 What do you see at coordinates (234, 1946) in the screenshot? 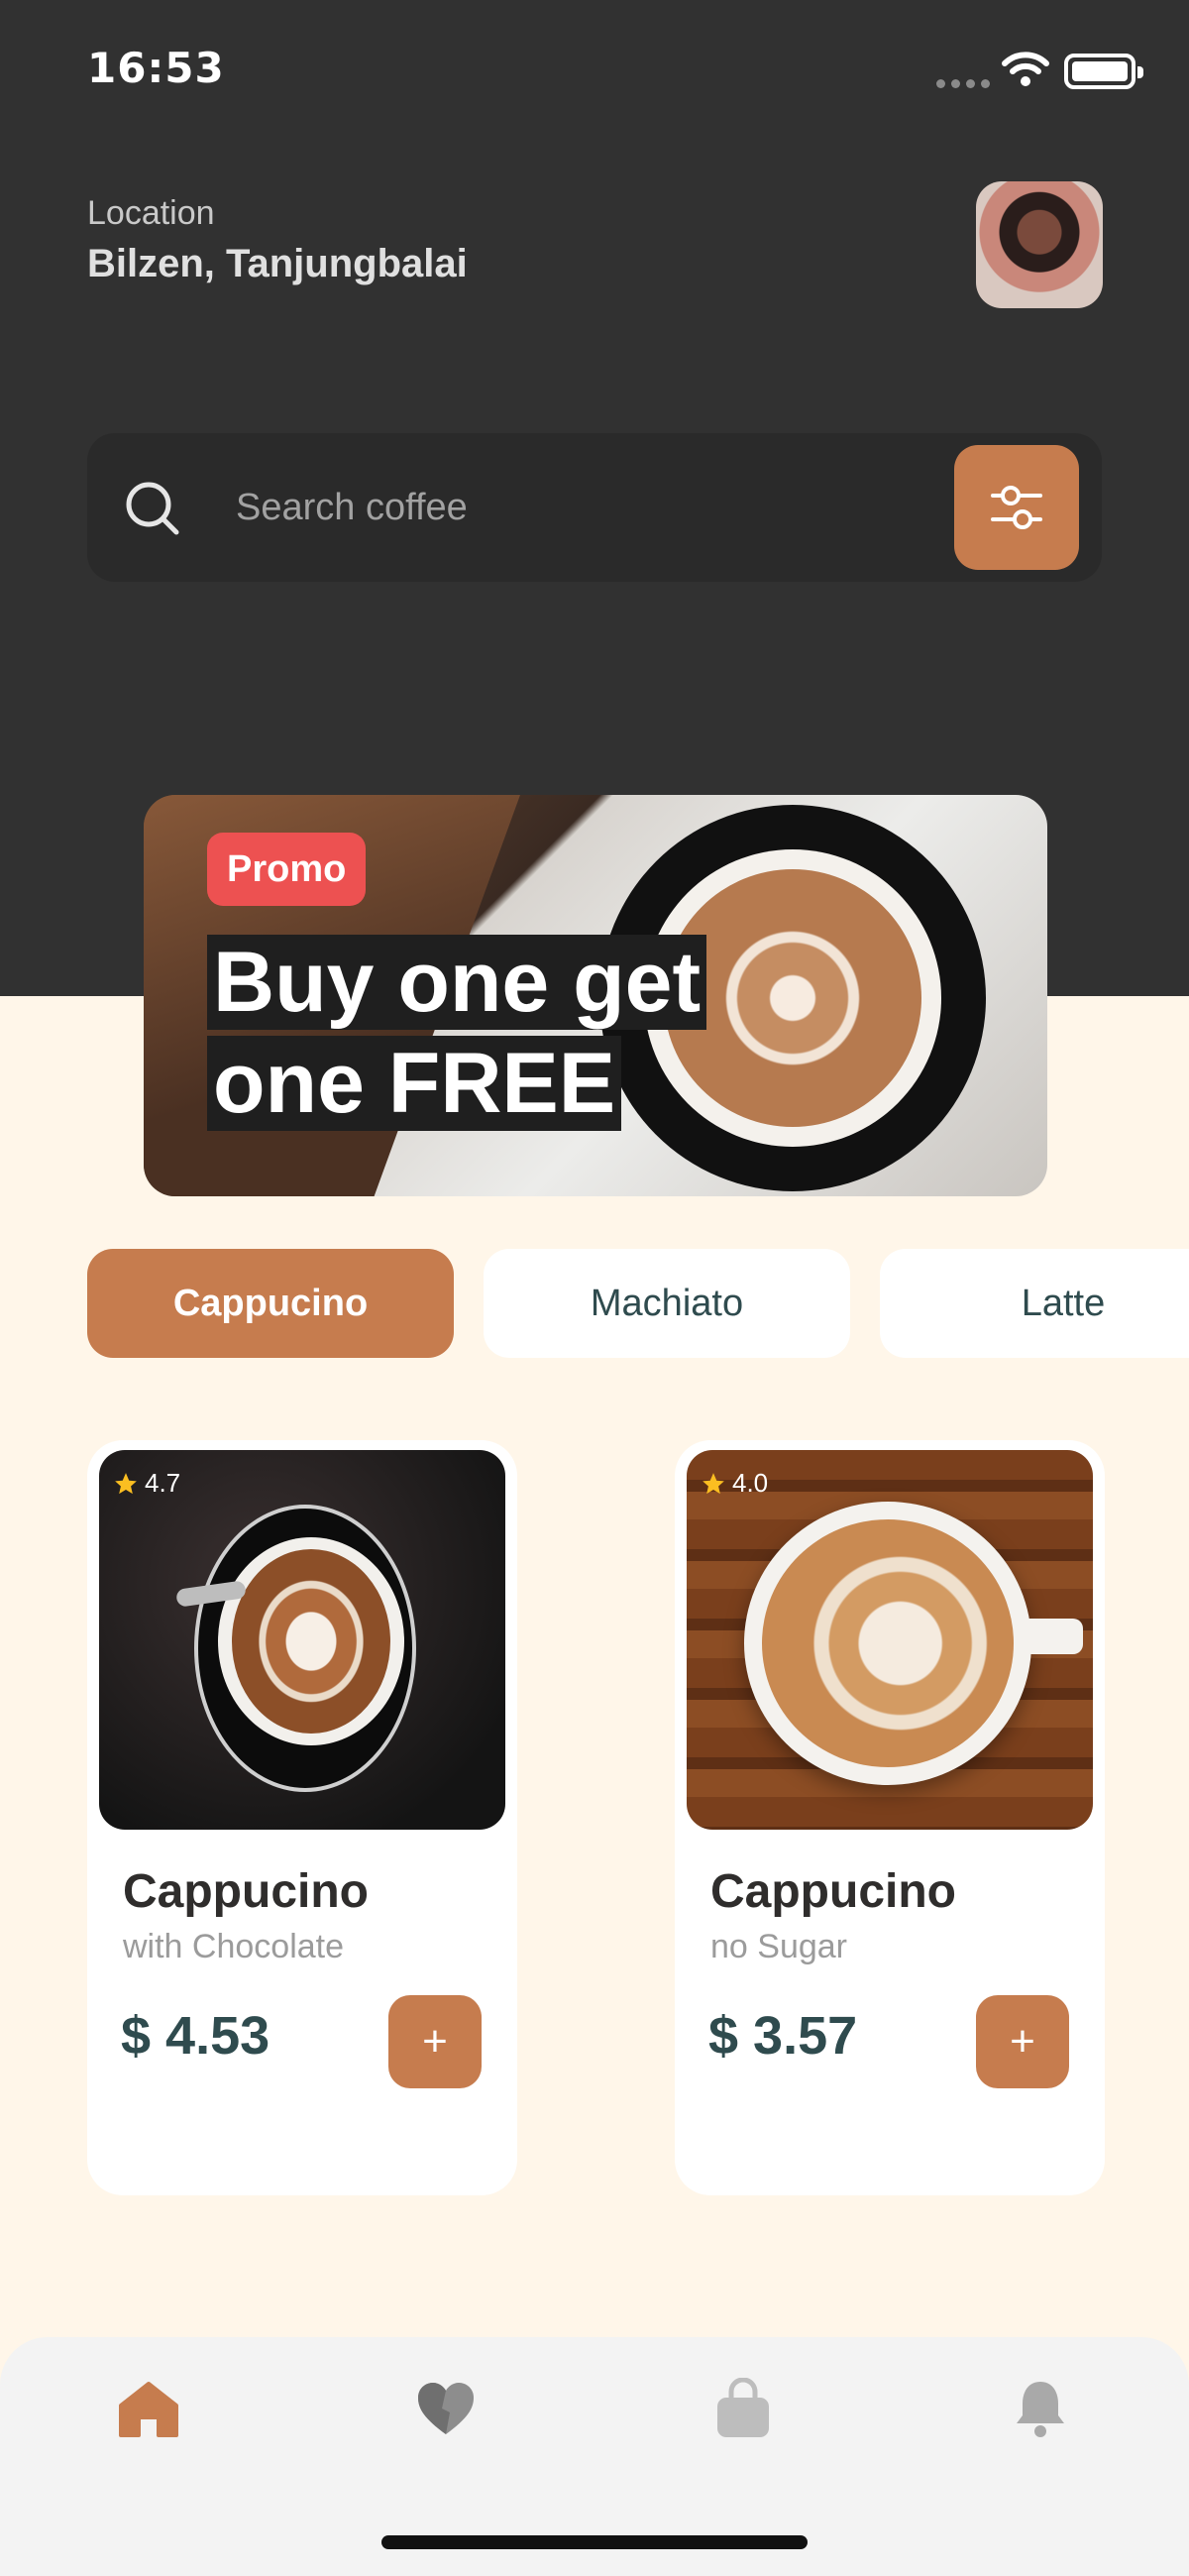
I see `product-subtitle: with Chocolate` at bounding box center [234, 1946].